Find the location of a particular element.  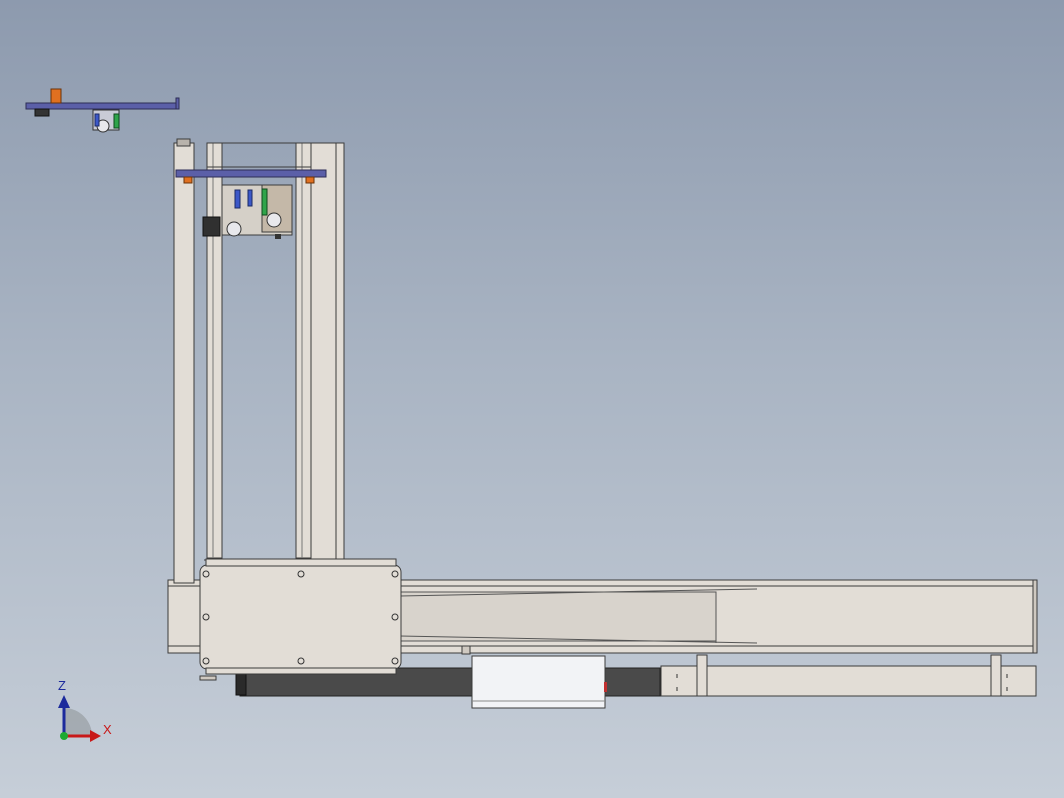

plate-foot-shim is located at coordinates (208, 678).